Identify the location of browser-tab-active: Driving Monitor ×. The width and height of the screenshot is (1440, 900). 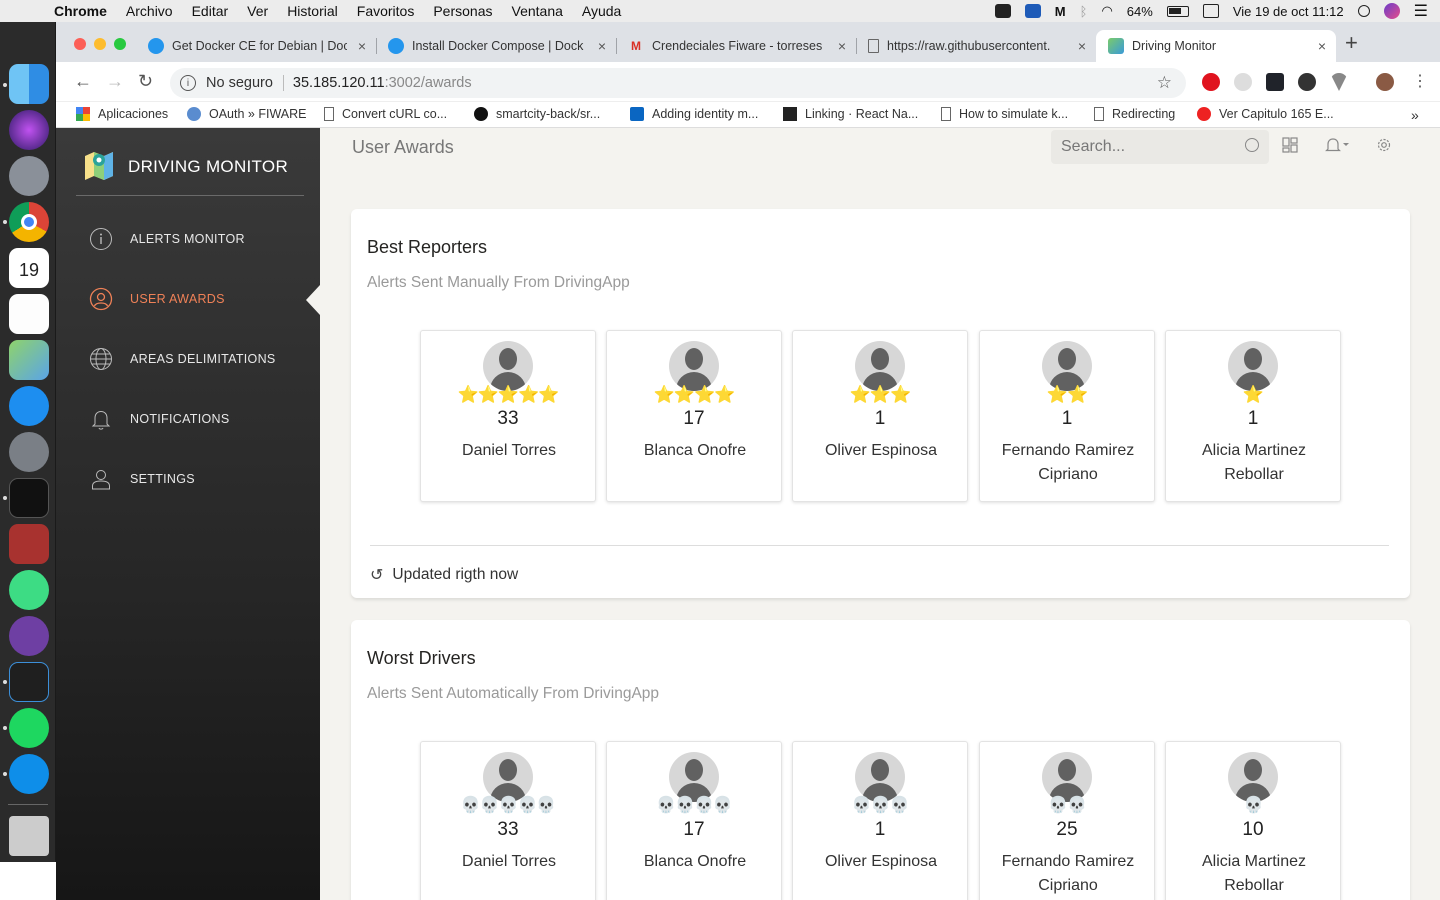
(1216, 46).